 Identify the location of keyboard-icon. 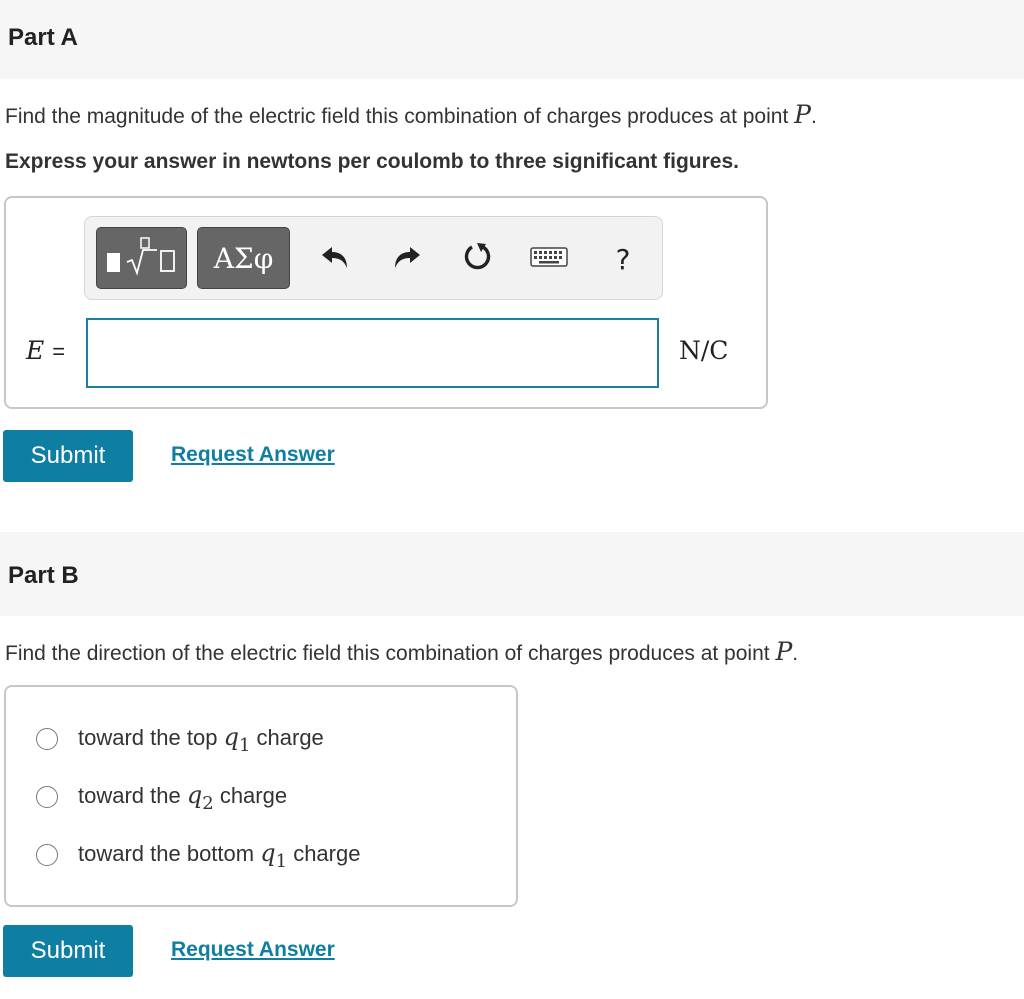
(549, 259).